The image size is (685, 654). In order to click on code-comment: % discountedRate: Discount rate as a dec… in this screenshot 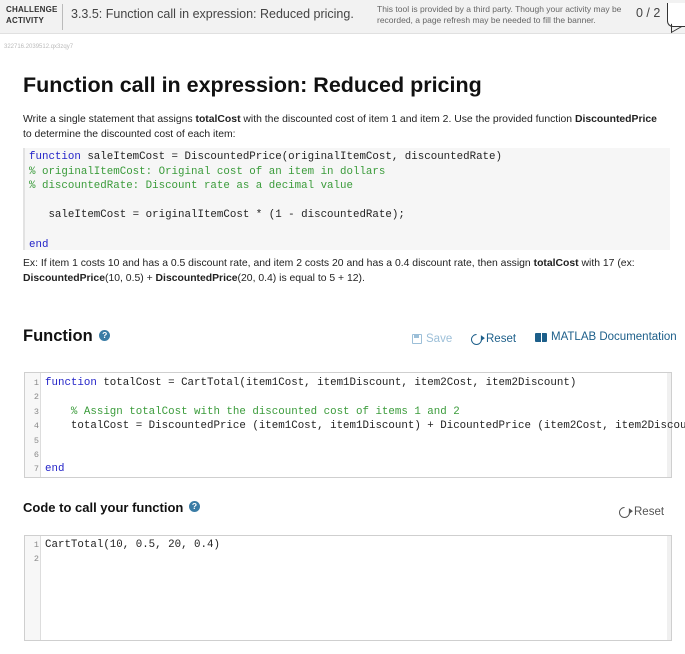, I will do `click(191, 186)`.